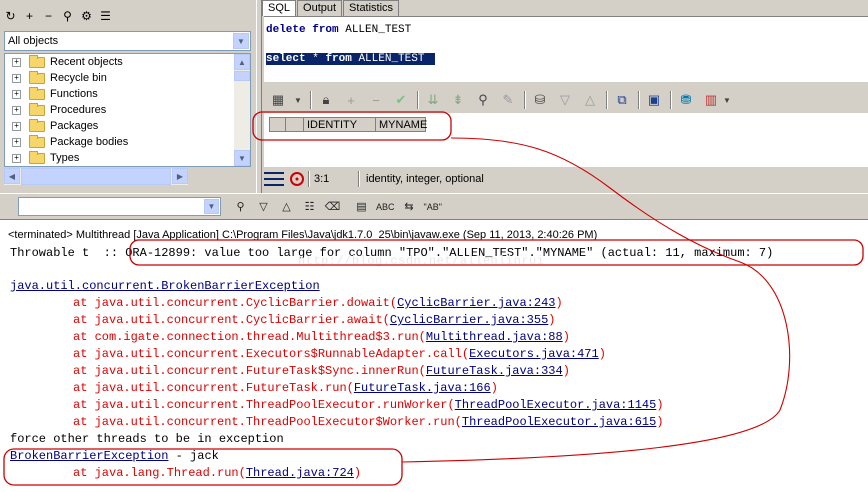 The height and width of the screenshot is (492, 868). I want to click on clear-icon: ✎, so click(508, 100).